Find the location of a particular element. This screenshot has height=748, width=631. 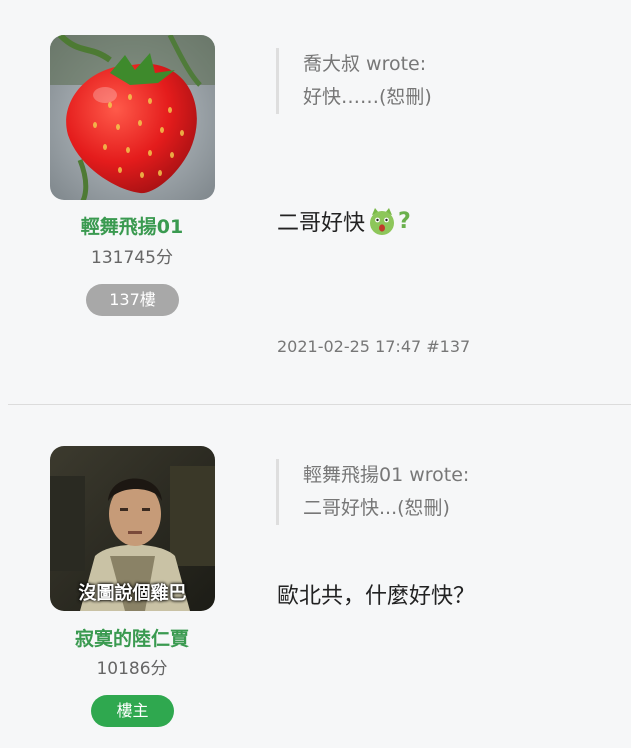

floor-badge: 137樓 is located at coordinates (132, 300).